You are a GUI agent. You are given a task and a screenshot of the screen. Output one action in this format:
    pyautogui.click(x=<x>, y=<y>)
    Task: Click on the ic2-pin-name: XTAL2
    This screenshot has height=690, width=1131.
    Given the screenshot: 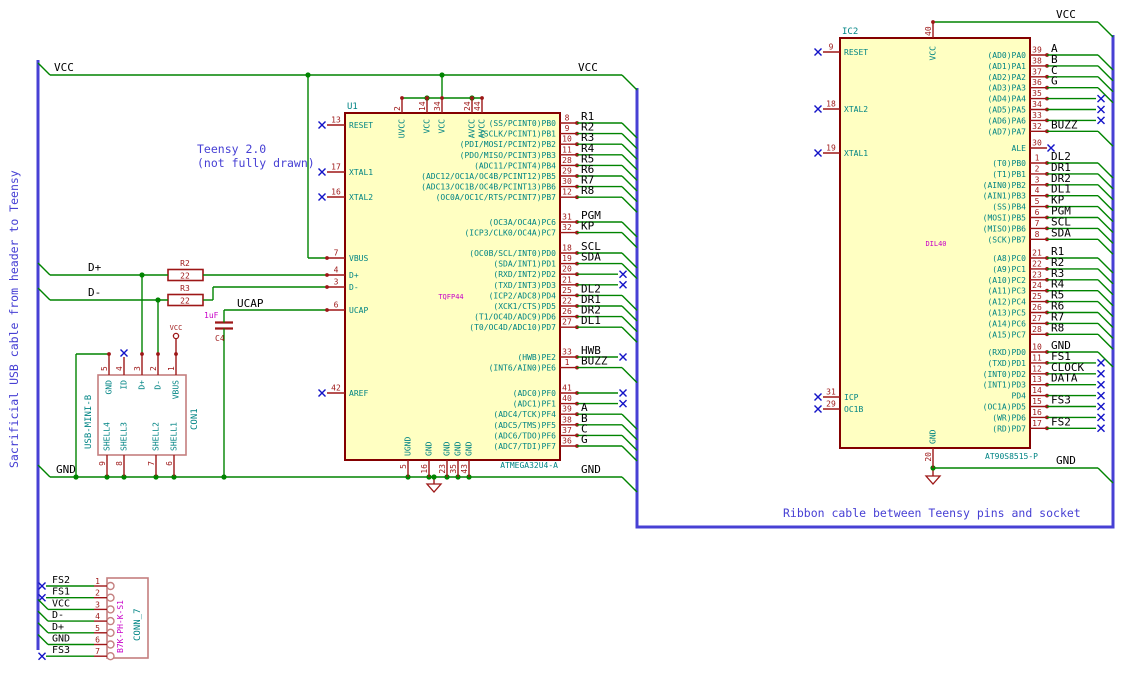 What is the action you would take?
    pyautogui.click(x=856, y=109)
    